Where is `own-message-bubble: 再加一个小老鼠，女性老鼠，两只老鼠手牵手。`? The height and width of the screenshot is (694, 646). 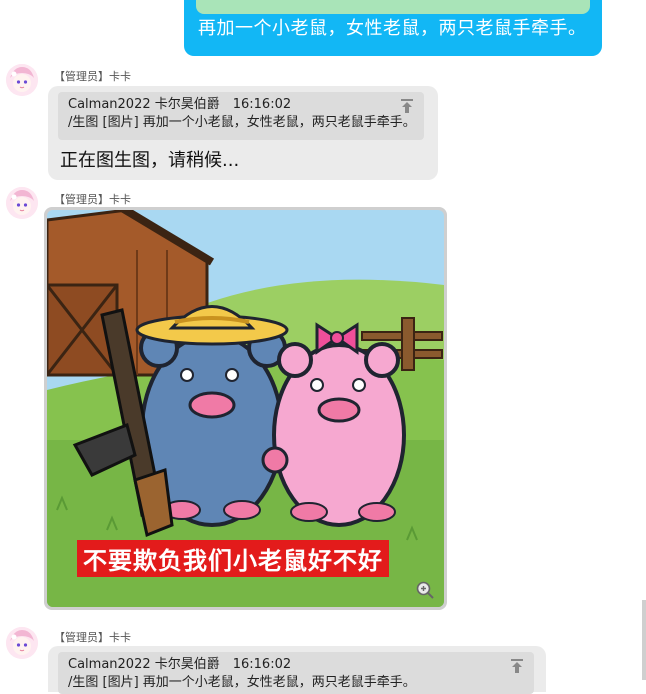 own-message-bubble: 再加一个小老鼠，女性老鼠，两只老鼠手牵手。 is located at coordinates (393, 28).